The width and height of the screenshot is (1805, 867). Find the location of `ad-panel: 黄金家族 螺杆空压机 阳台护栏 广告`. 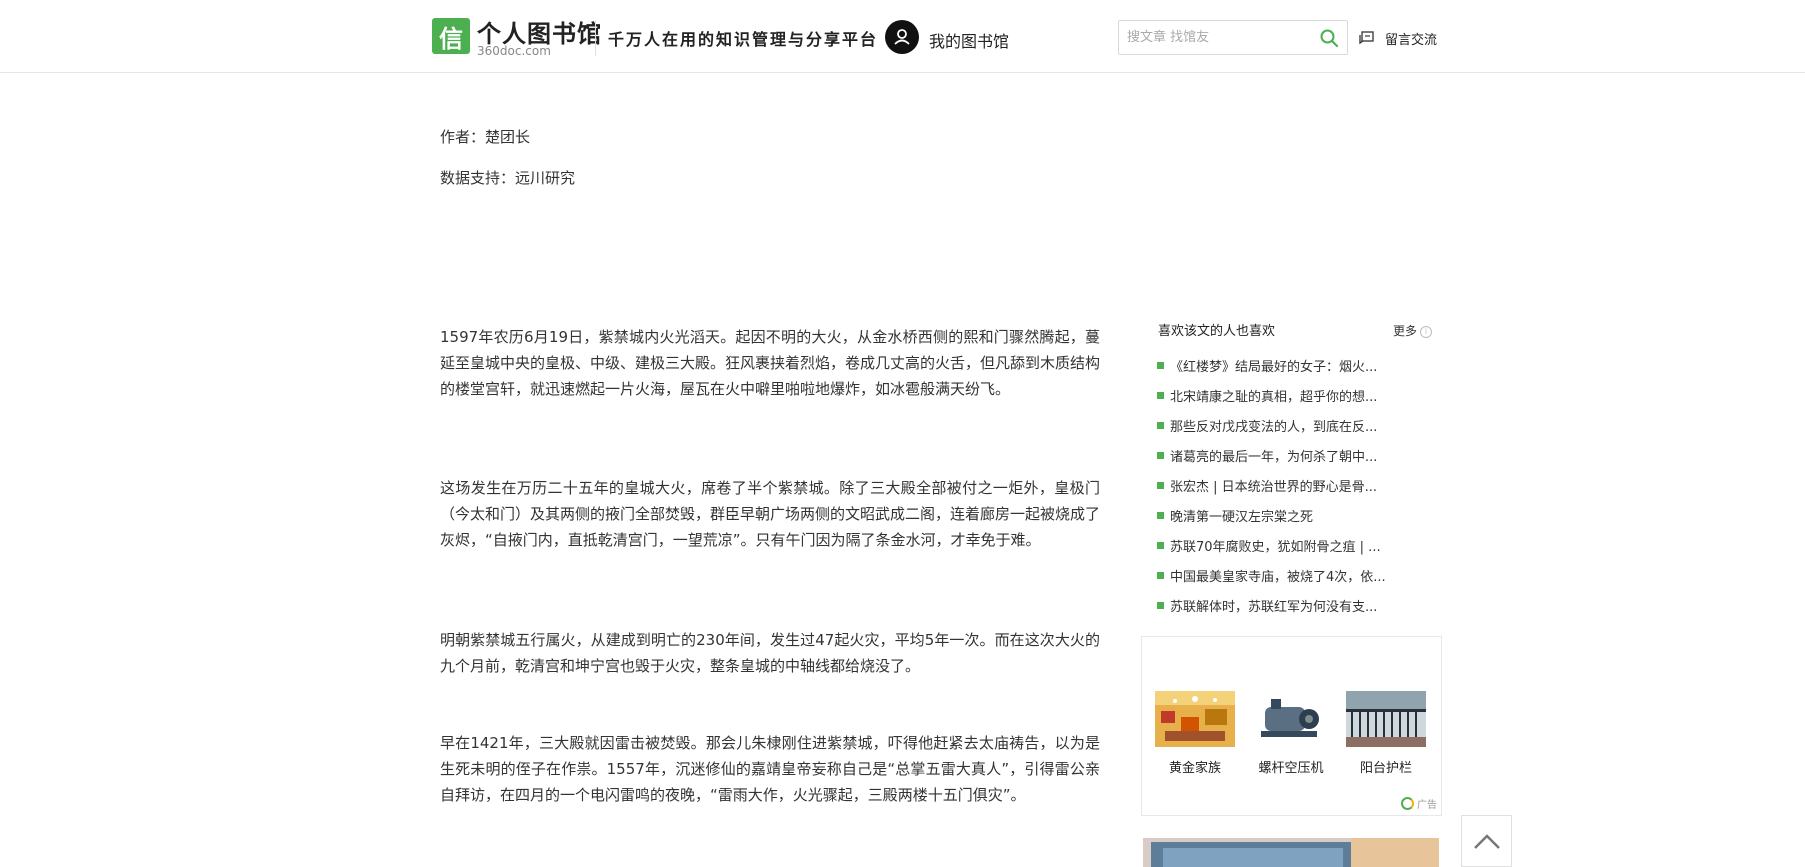

ad-panel: 黄金家族 螺杆空压机 阳台护栏 广告 is located at coordinates (1291, 726).